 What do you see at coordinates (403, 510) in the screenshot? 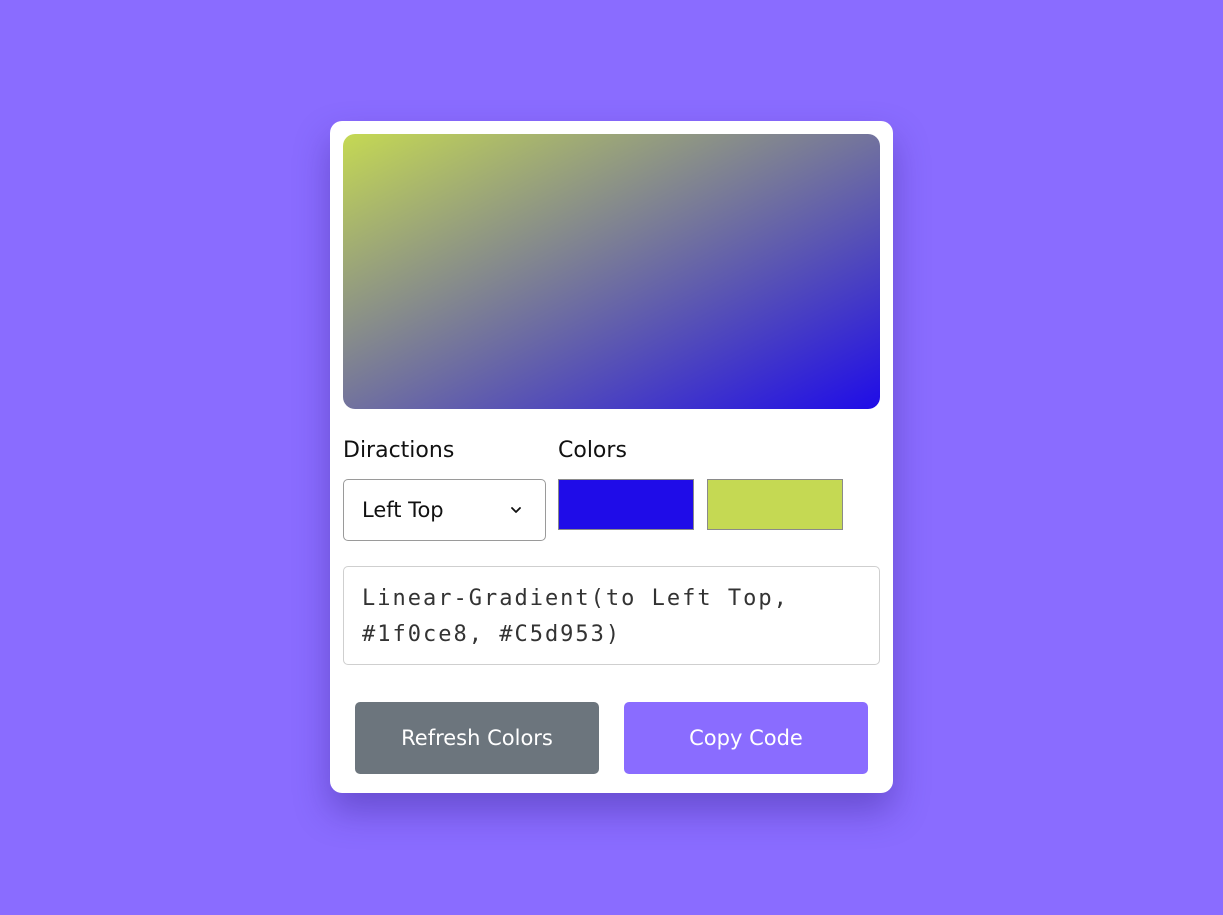
I see `direction-select-value: Left Top` at bounding box center [403, 510].